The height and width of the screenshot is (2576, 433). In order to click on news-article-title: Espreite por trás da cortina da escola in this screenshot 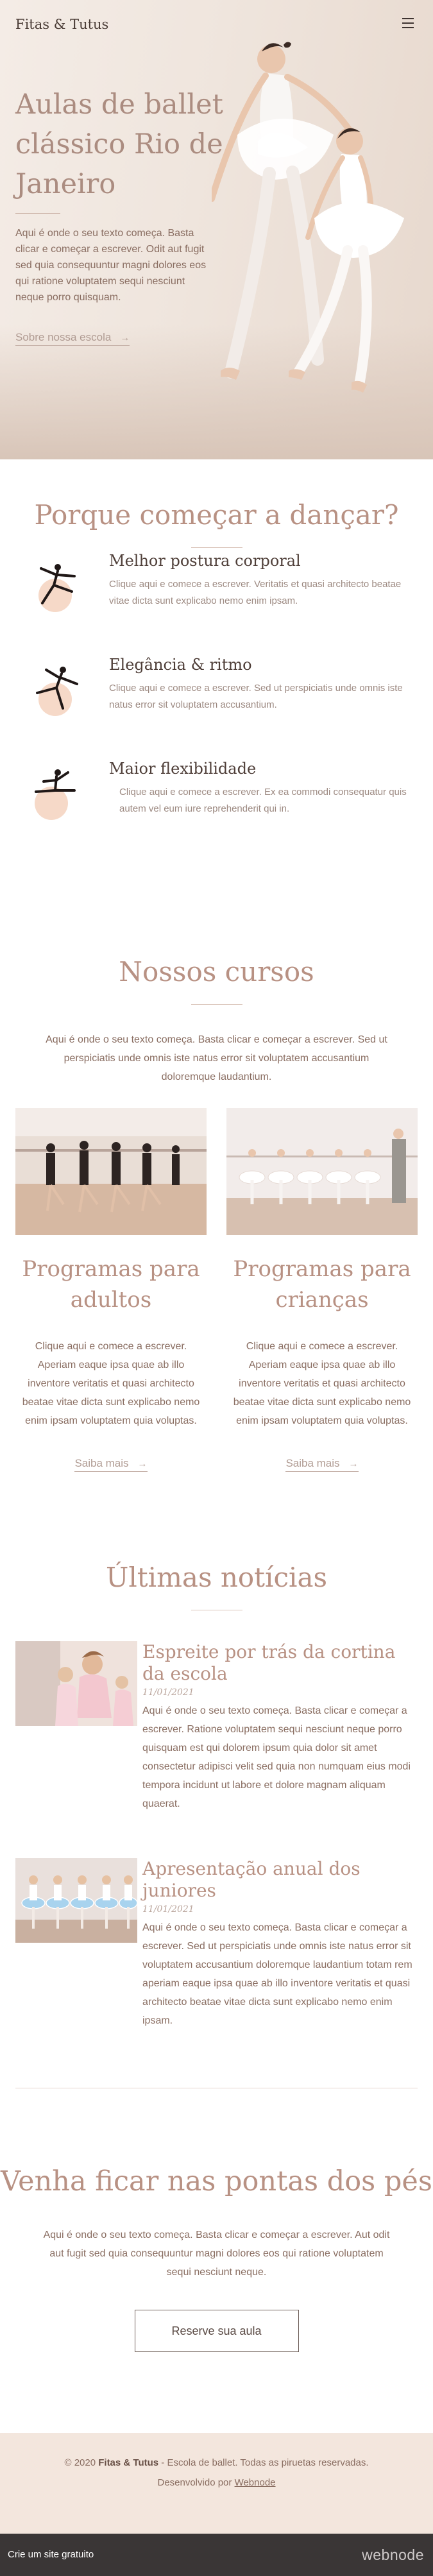, I will do `click(279, 1663)`.